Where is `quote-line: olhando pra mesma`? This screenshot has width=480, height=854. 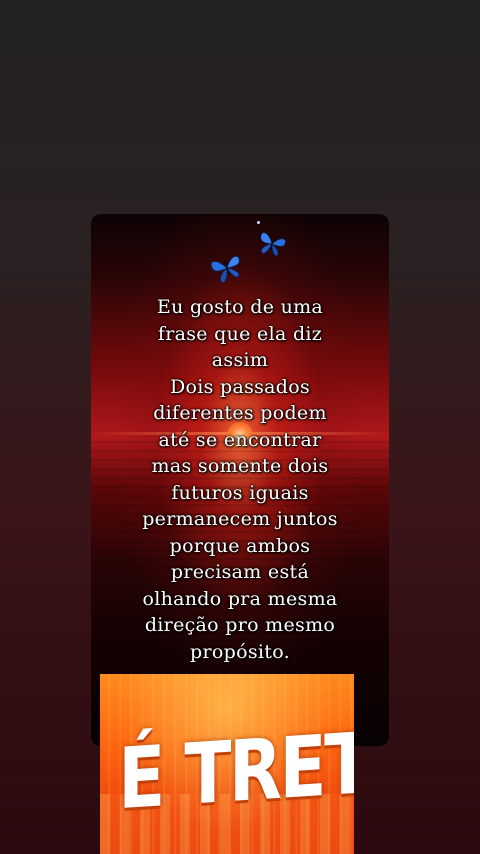 quote-line: olhando pra mesma is located at coordinates (240, 598).